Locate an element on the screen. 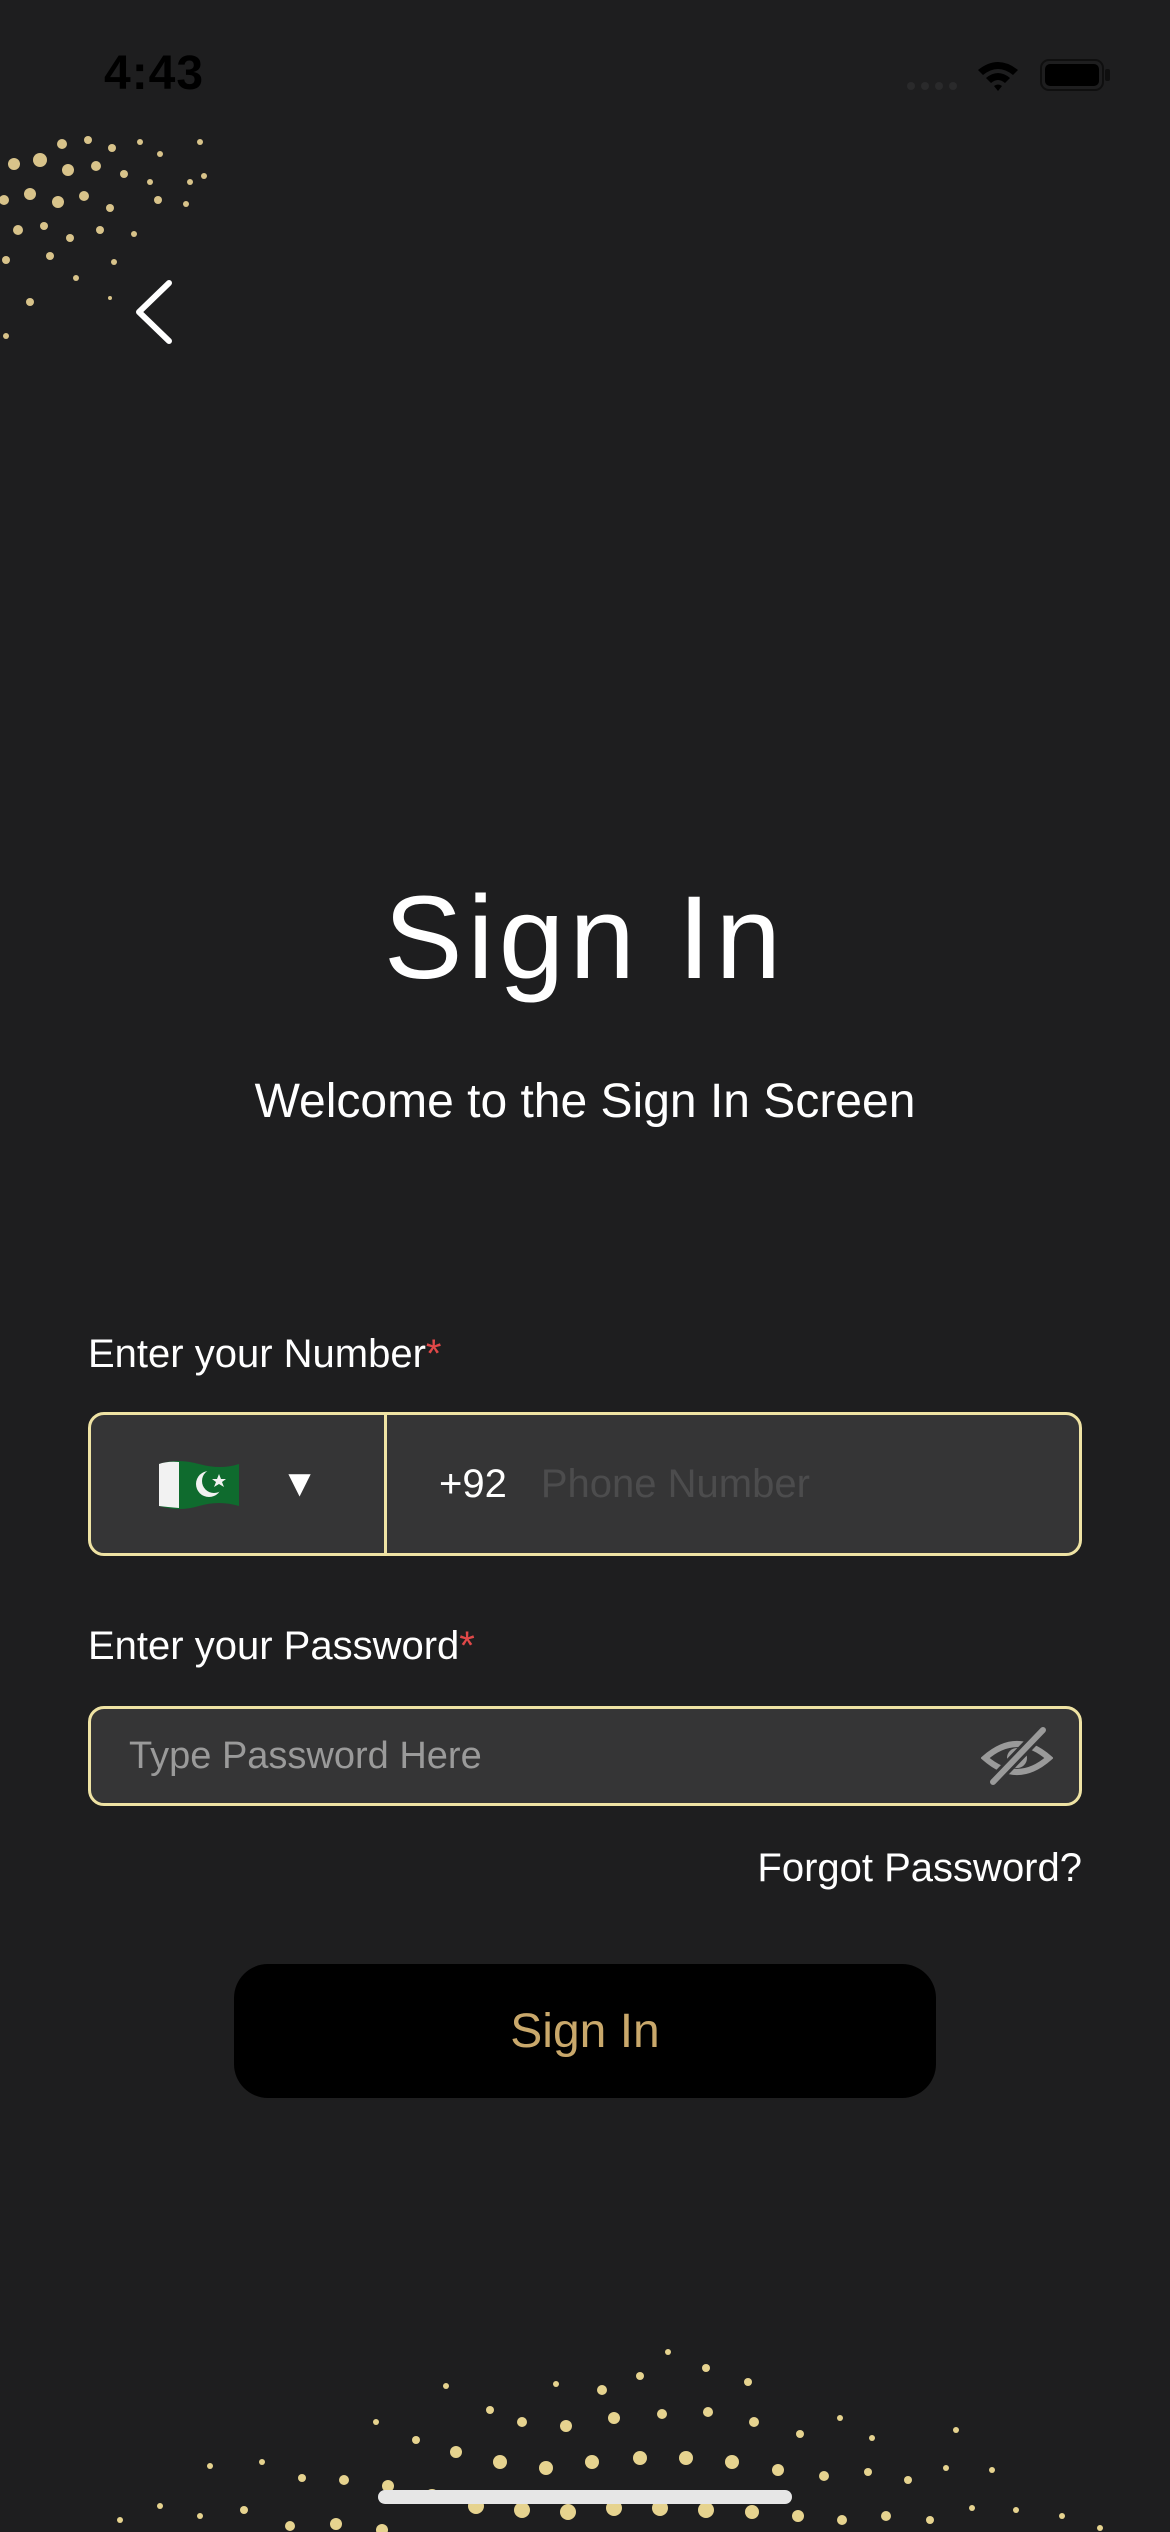 This screenshot has height=2532, width=1170. password-label-text: Enter your Password is located at coordinates (274, 1646).